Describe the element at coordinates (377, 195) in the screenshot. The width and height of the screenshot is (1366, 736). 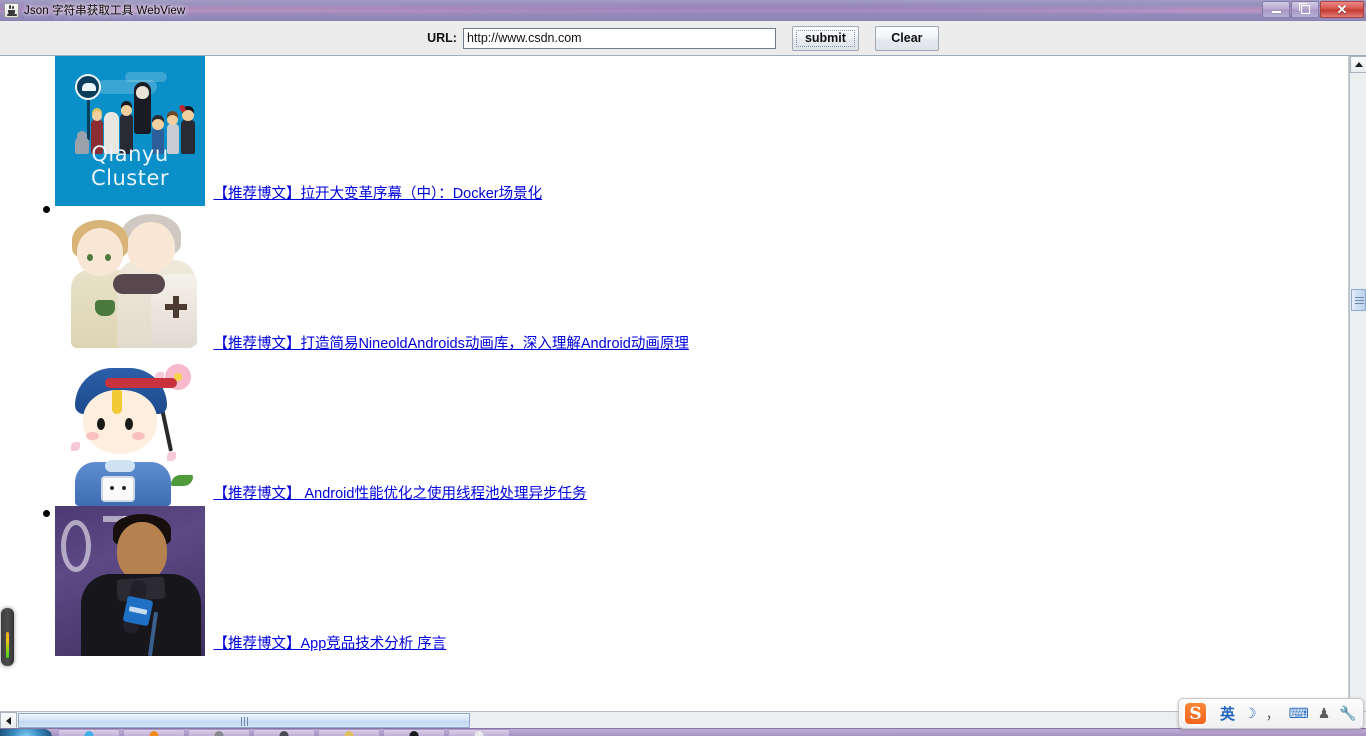
I see `post-link: 【推荐博文】拉开大变革序幕（中）：Docker场景化` at that location.